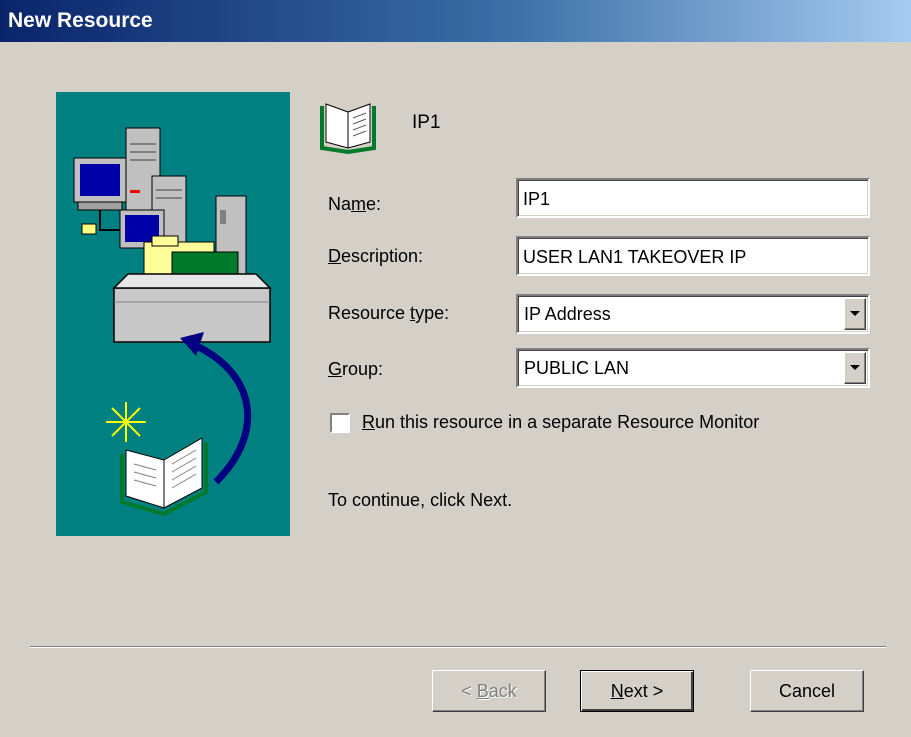  I want to click on description-input, so click(693, 256).